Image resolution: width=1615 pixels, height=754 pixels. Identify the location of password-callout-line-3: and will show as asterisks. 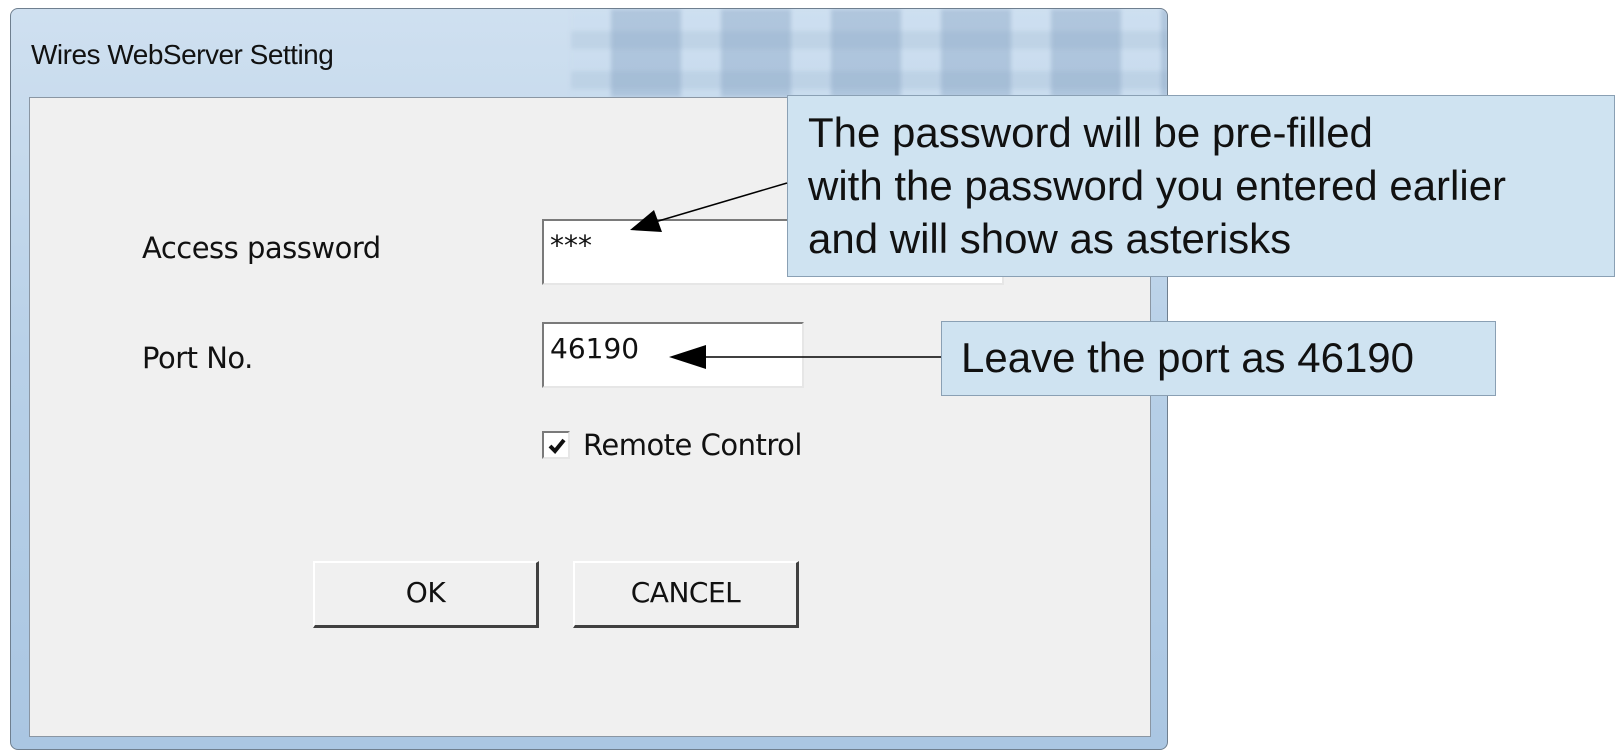
(1050, 238).